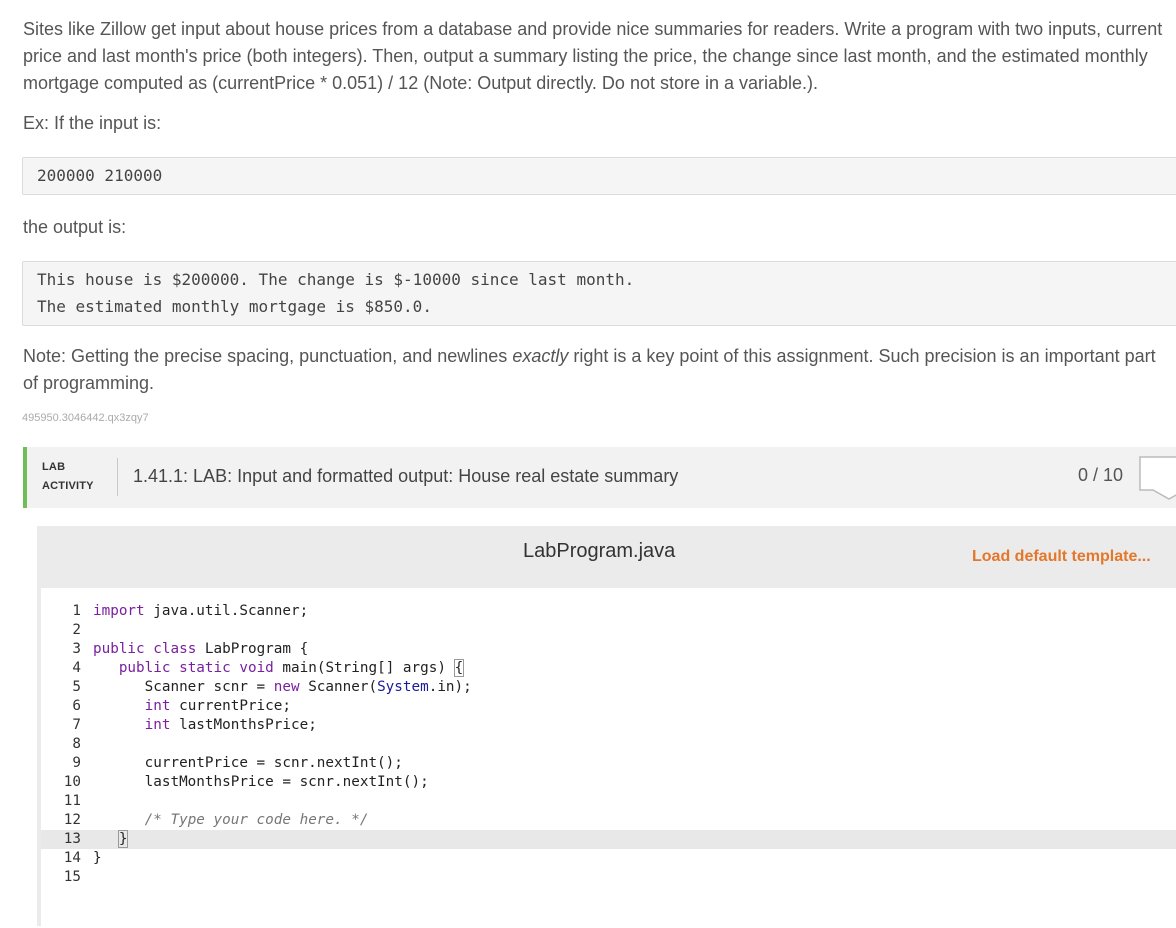  What do you see at coordinates (608, 782) in the screenshot?
I see `code-line: 10 lastMonthsPrice = scnr.nextInt();` at bounding box center [608, 782].